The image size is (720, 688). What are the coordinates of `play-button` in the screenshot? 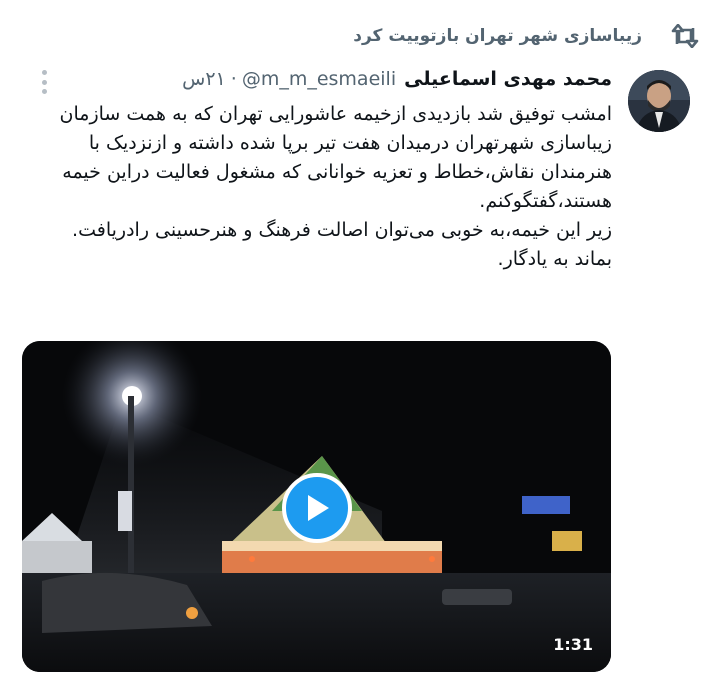 It's located at (317, 508).